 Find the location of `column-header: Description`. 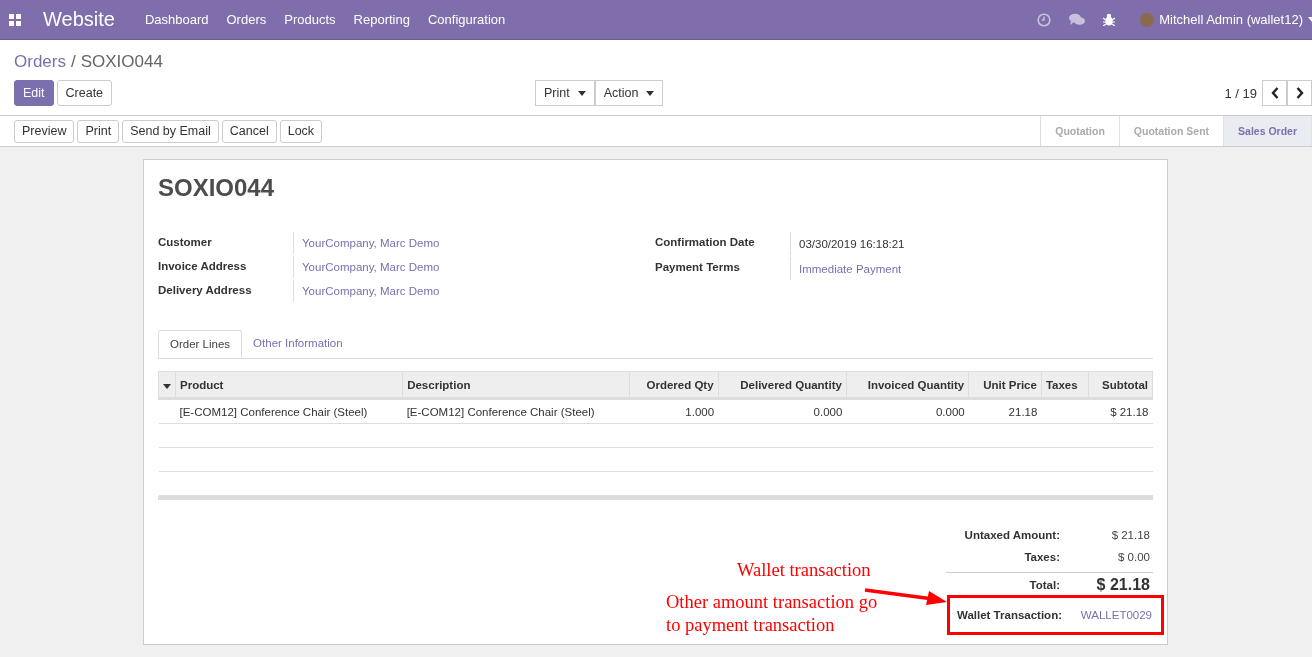

column-header: Description is located at coordinates (516, 385).